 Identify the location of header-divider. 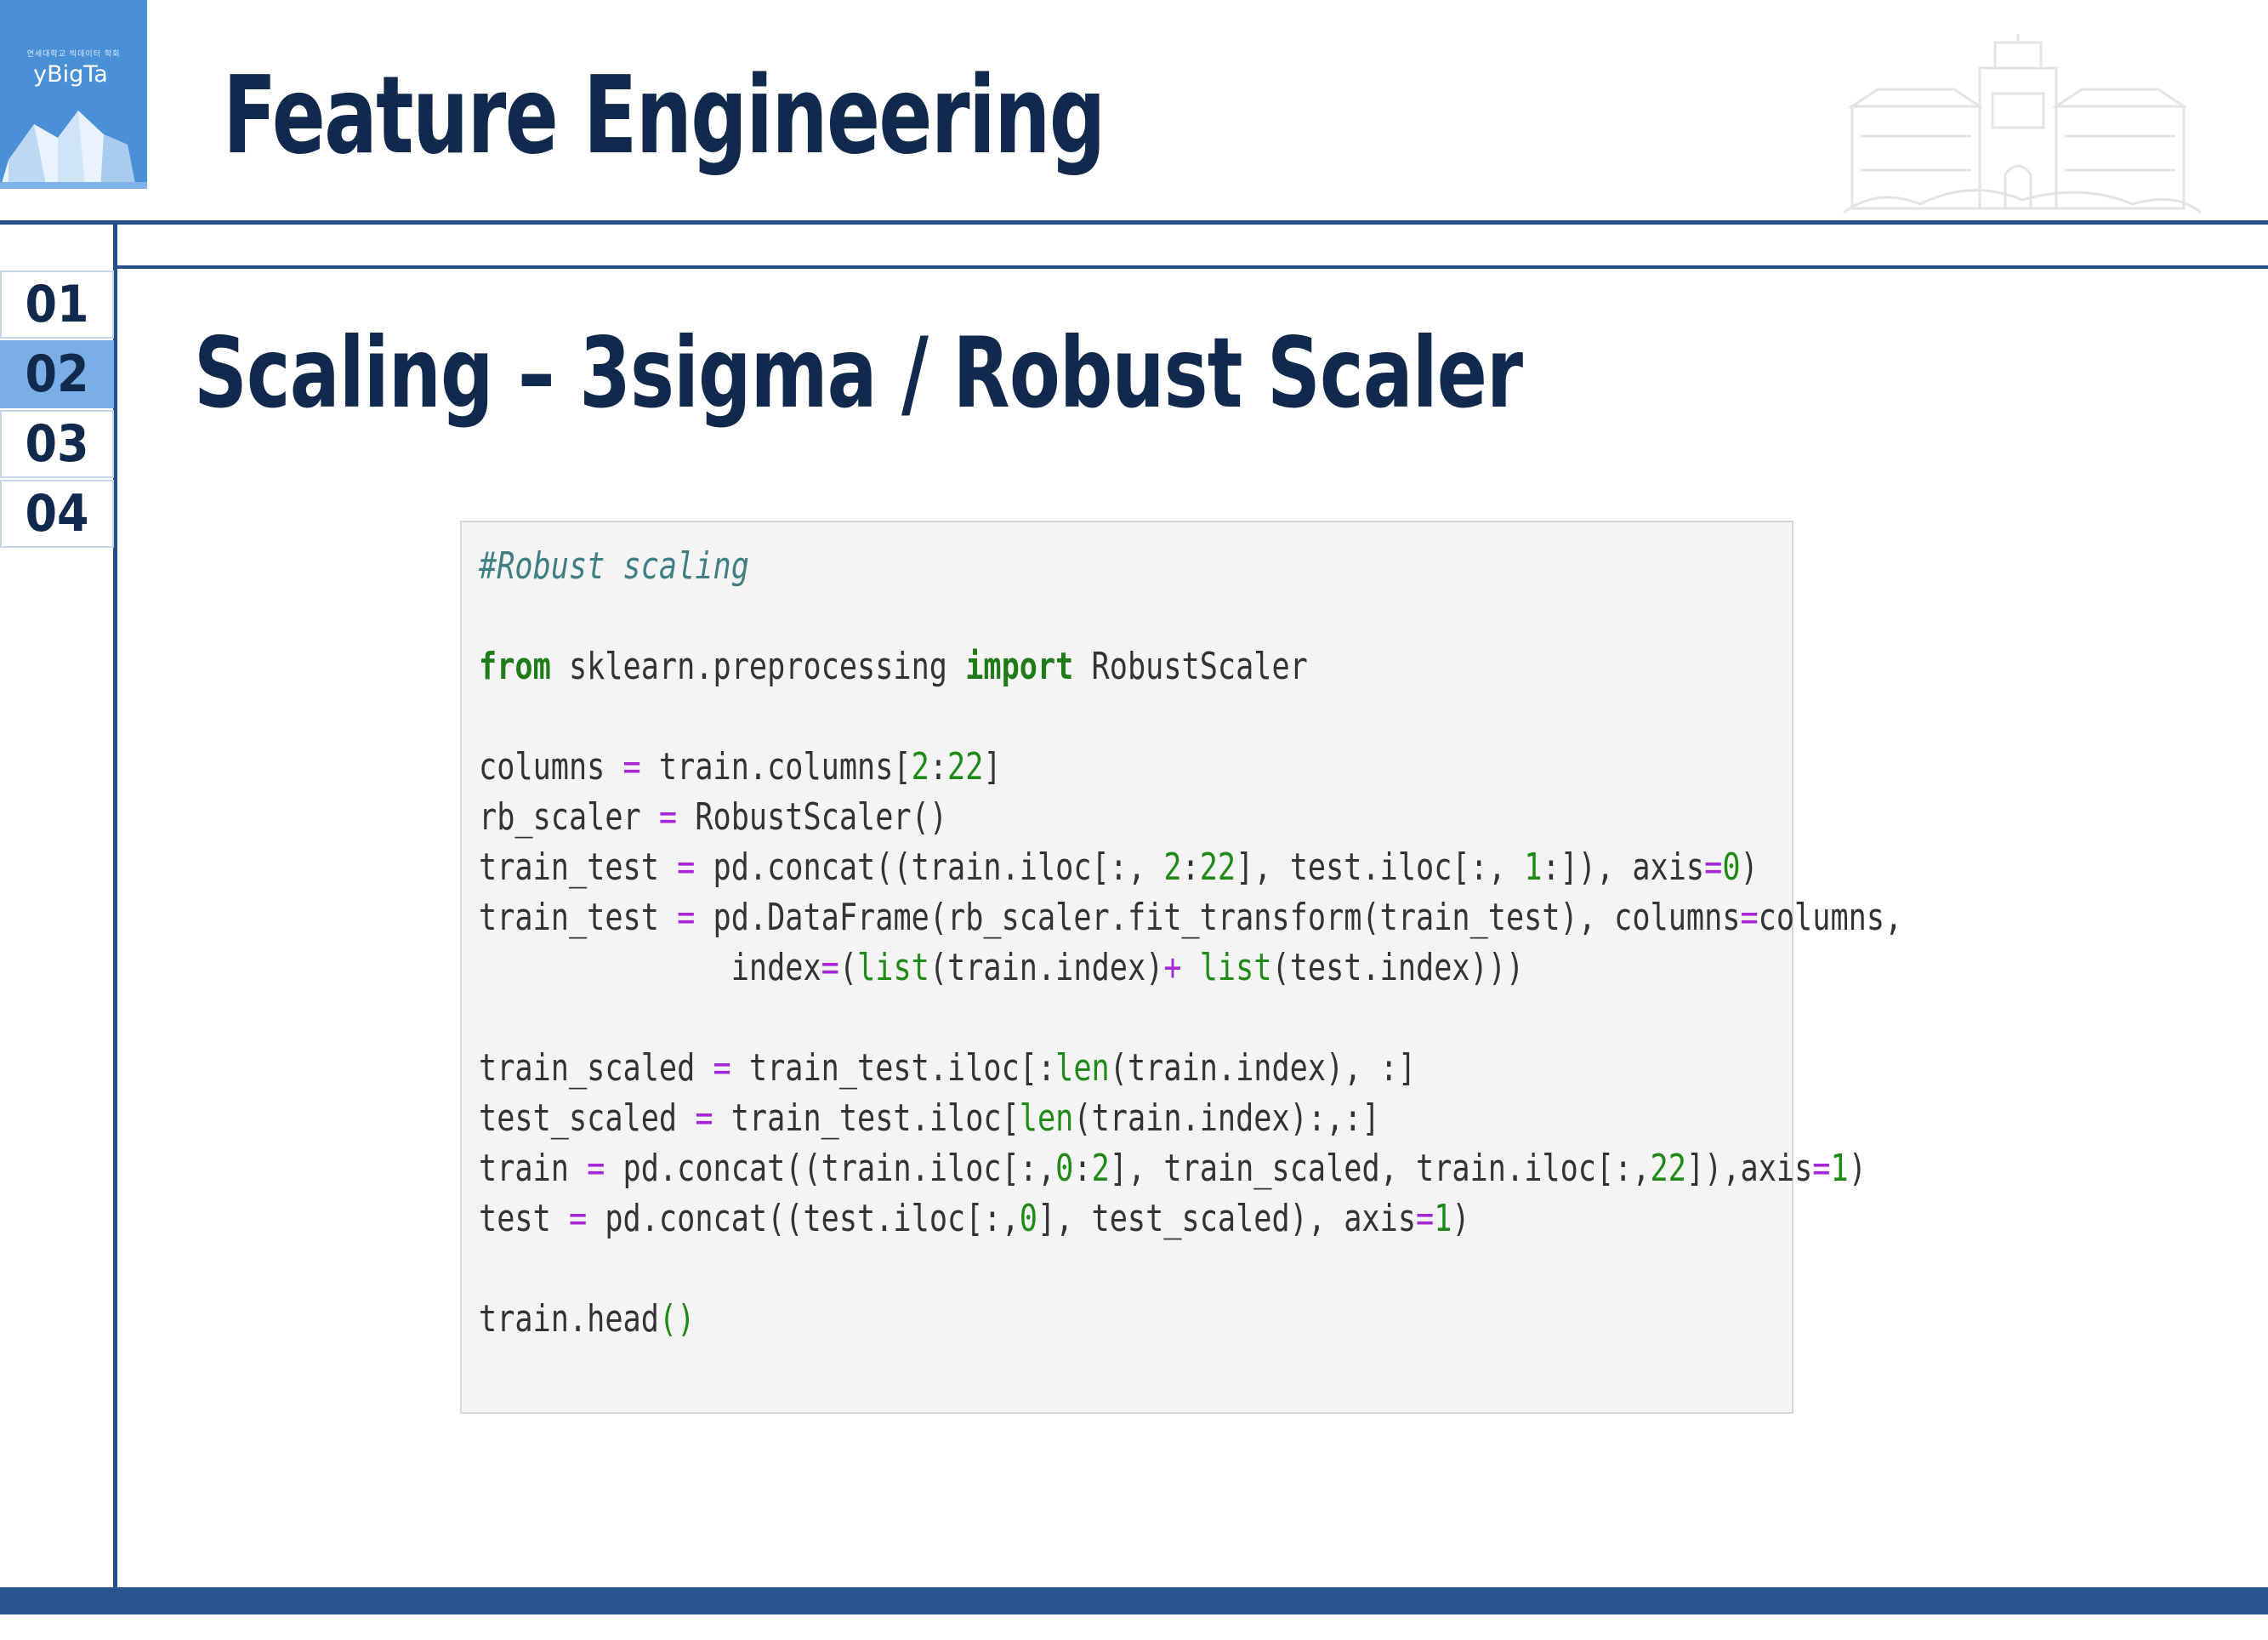
(1134, 222).